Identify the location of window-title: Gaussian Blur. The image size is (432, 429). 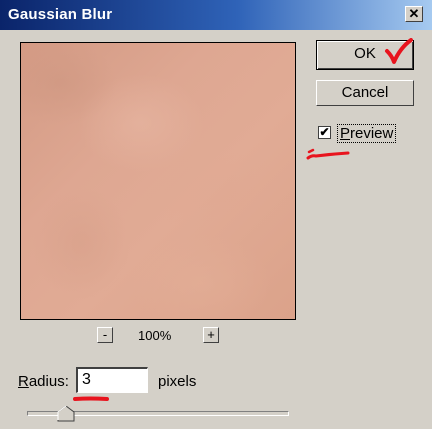
(60, 14).